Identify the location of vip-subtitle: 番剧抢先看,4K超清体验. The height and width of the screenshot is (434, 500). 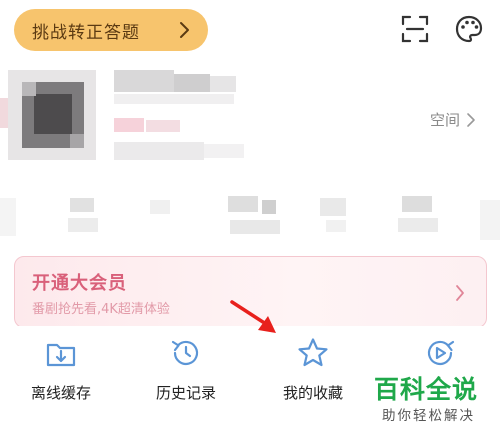
(101, 309).